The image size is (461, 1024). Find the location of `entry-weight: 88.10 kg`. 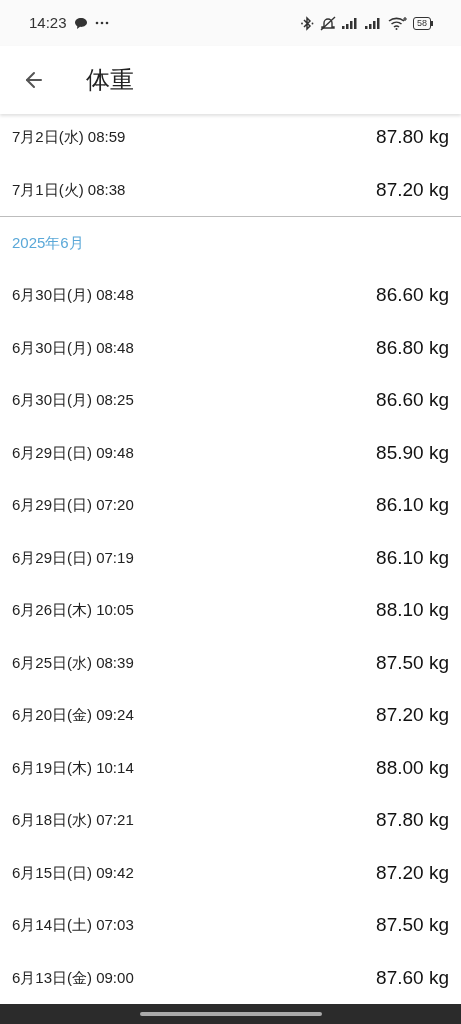

entry-weight: 88.10 kg is located at coordinates (412, 610).